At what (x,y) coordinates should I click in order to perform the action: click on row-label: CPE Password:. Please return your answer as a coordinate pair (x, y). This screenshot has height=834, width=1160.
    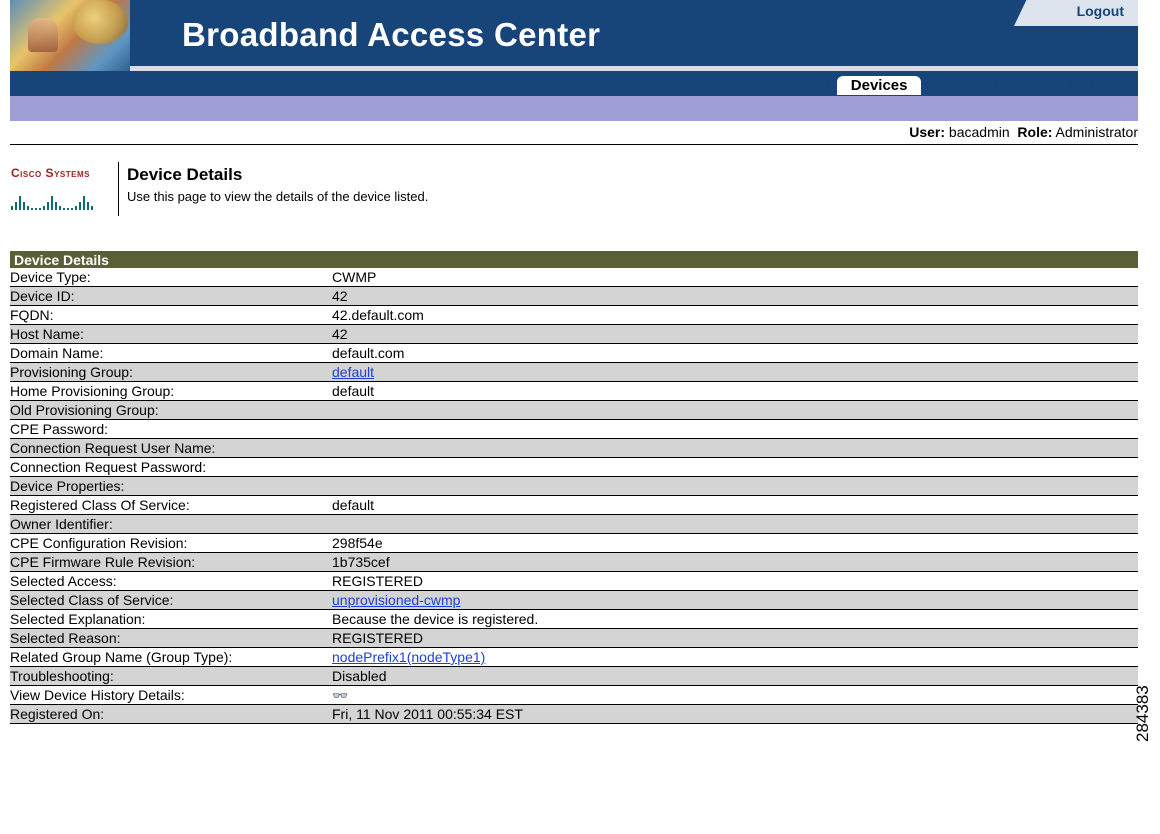
    Looking at the image, I should click on (171, 429).